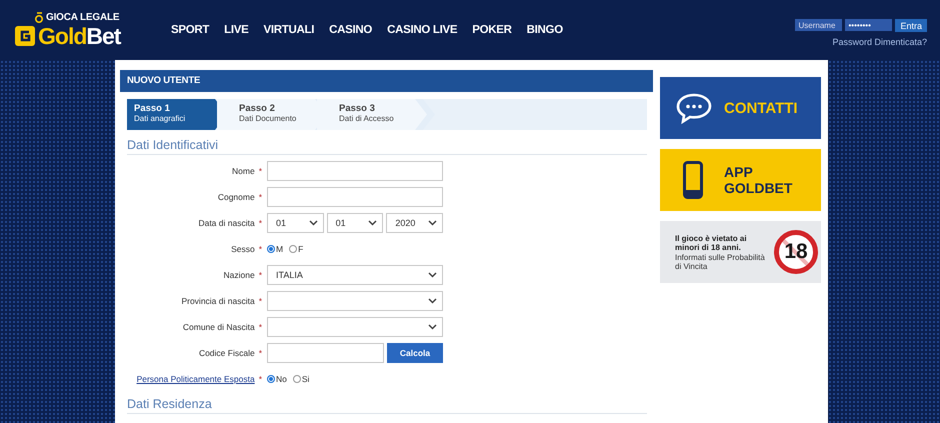  I want to click on radio-label: Si, so click(306, 379).